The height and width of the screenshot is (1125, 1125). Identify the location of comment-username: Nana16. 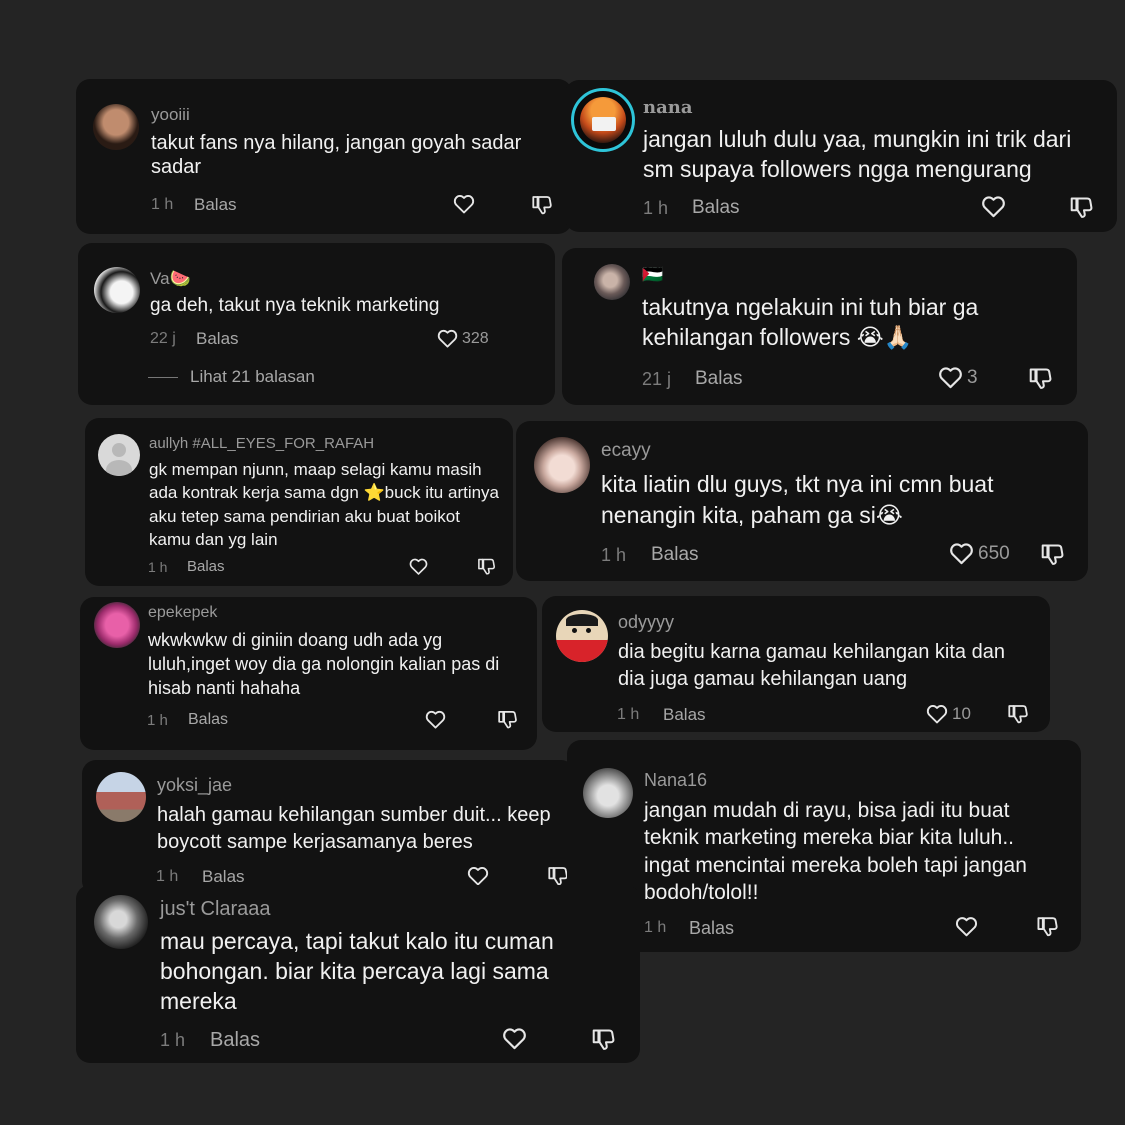
(675, 780).